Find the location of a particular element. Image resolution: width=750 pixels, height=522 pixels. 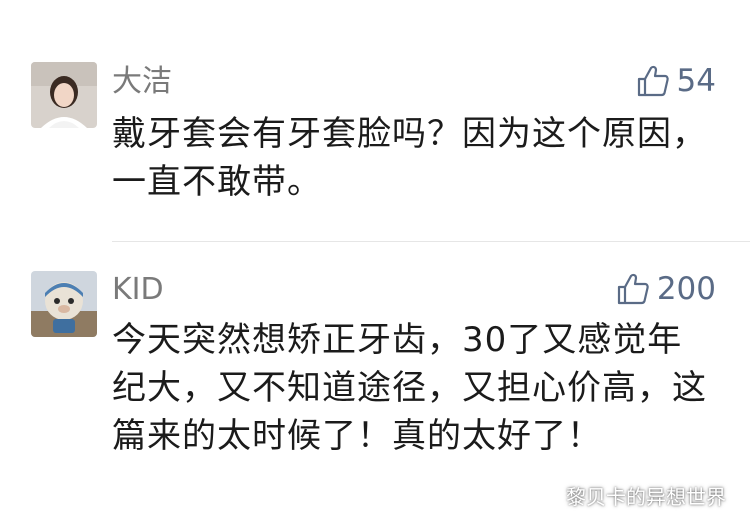

like-button: 54 is located at coordinates (675, 81).